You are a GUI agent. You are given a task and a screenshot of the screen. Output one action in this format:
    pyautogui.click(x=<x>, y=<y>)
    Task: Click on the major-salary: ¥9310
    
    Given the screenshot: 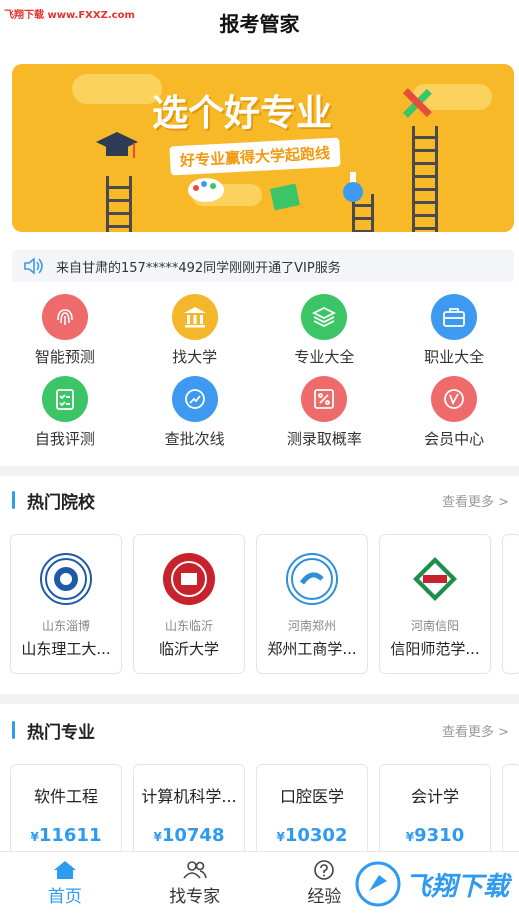 What is the action you would take?
    pyautogui.click(x=435, y=835)
    